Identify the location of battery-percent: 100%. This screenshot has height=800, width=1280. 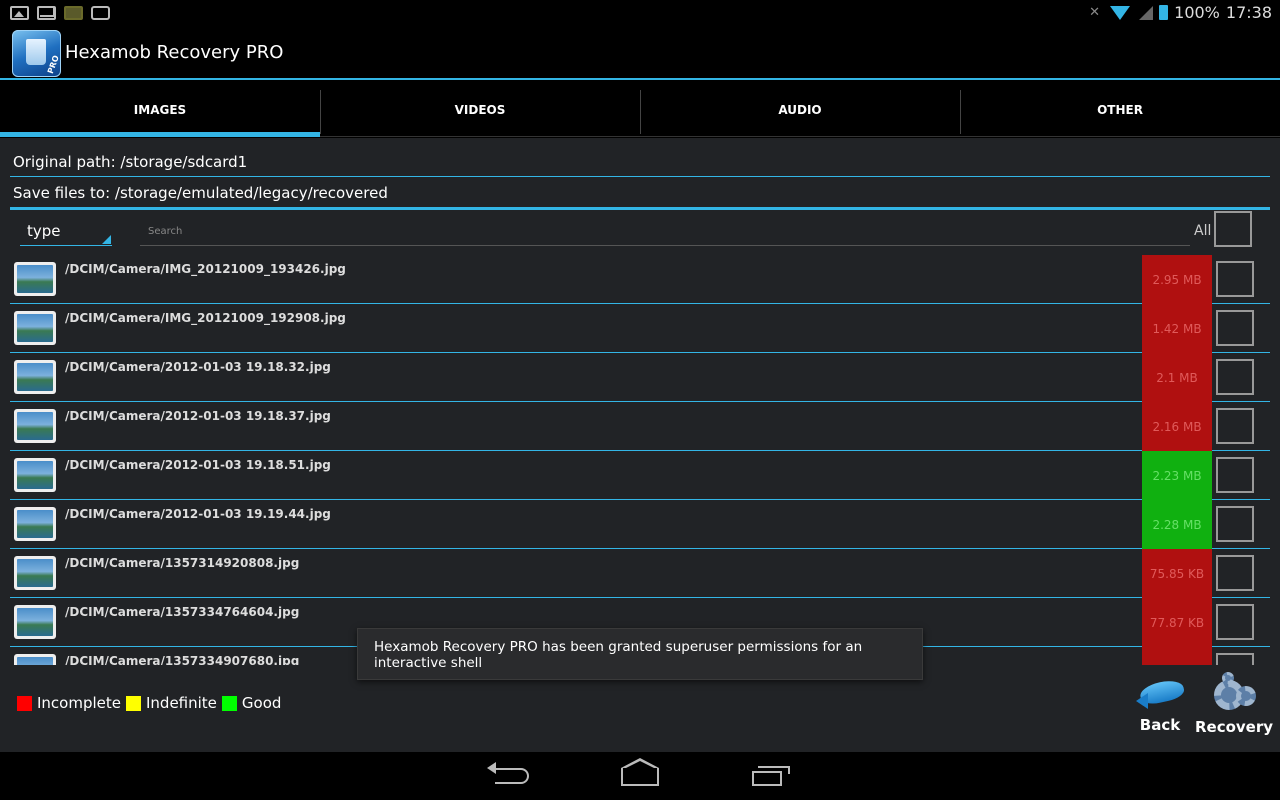
(1197, 12).